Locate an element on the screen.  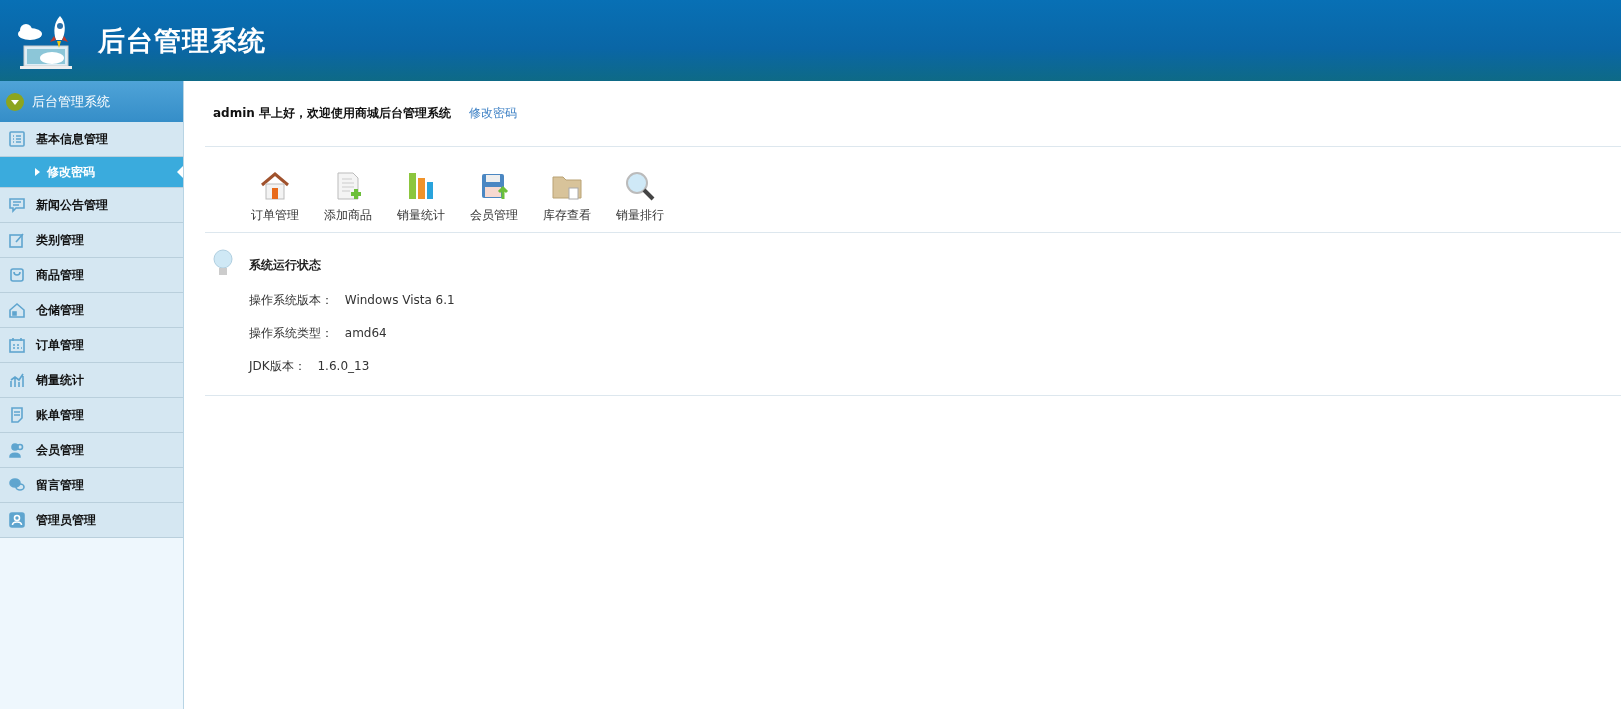
dropdown-circle-icon is located at coordinates (15, 101).